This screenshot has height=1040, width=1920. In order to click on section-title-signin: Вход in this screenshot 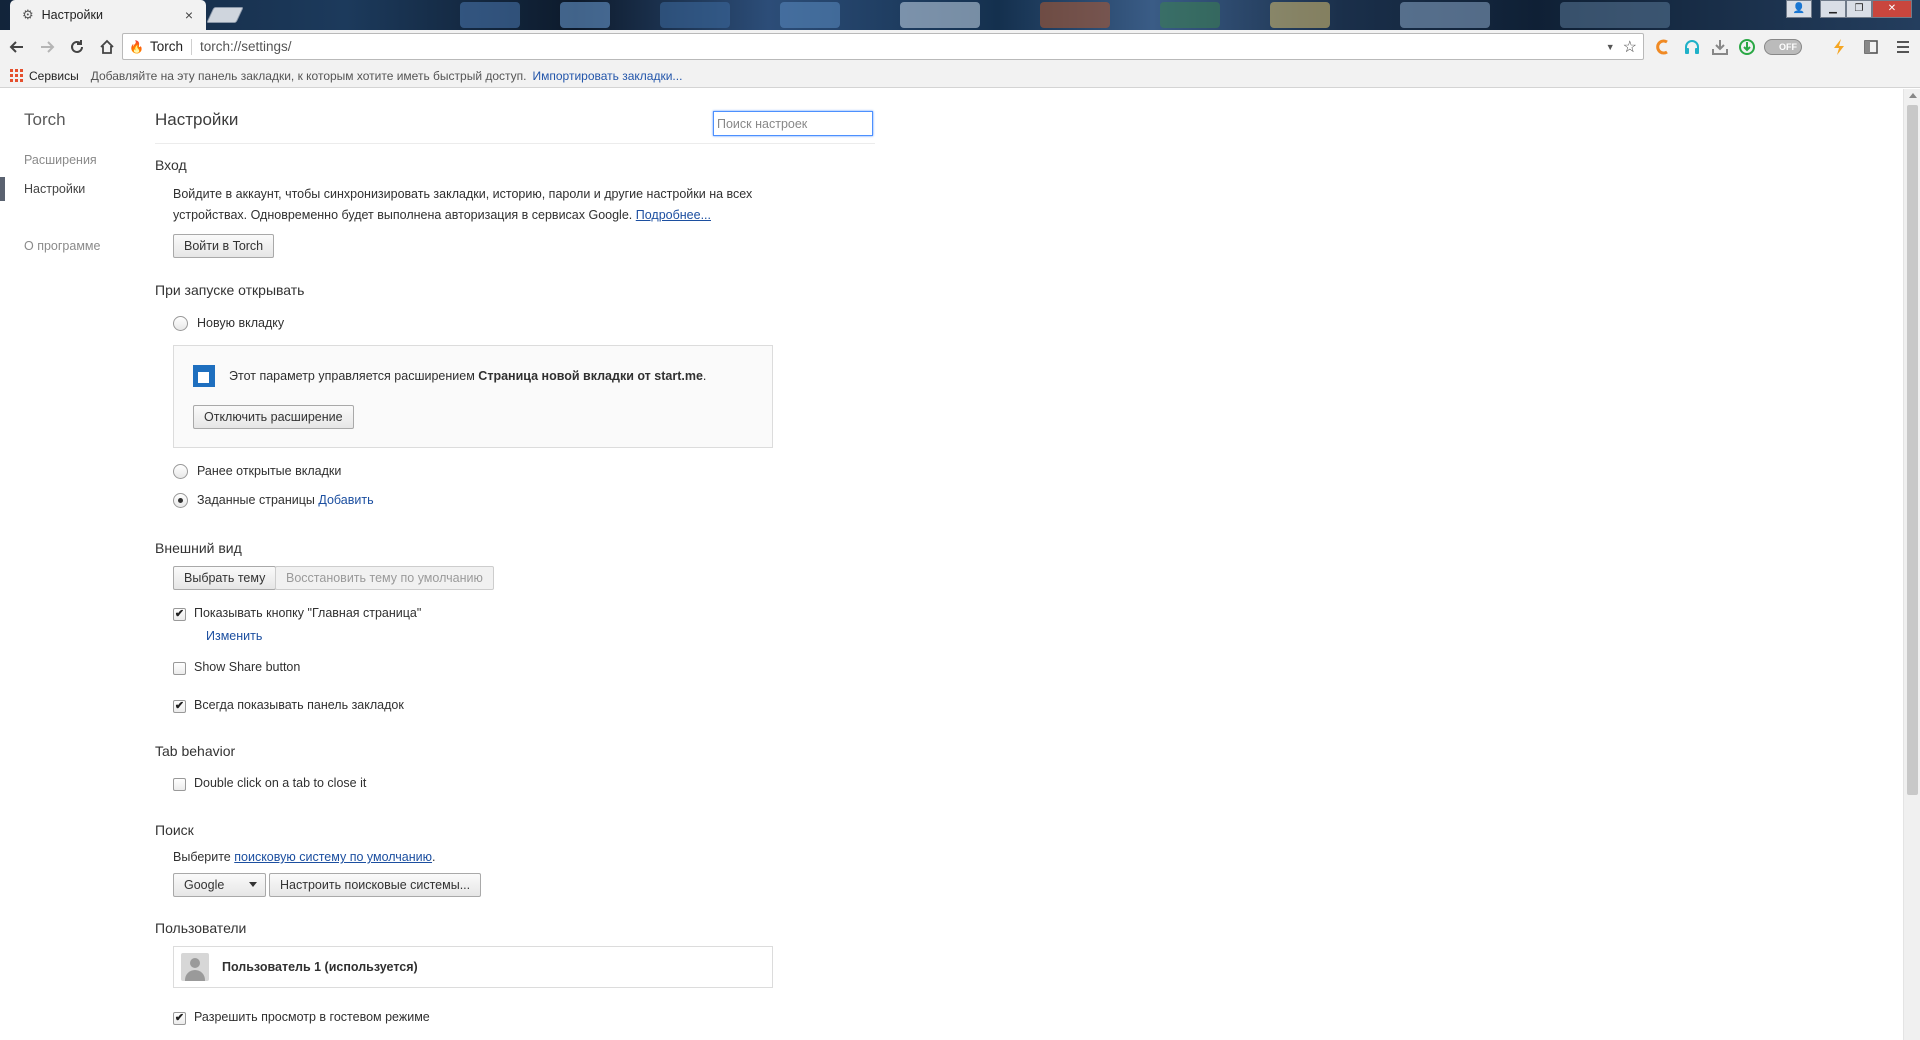, I will do `click(171, 165)`.